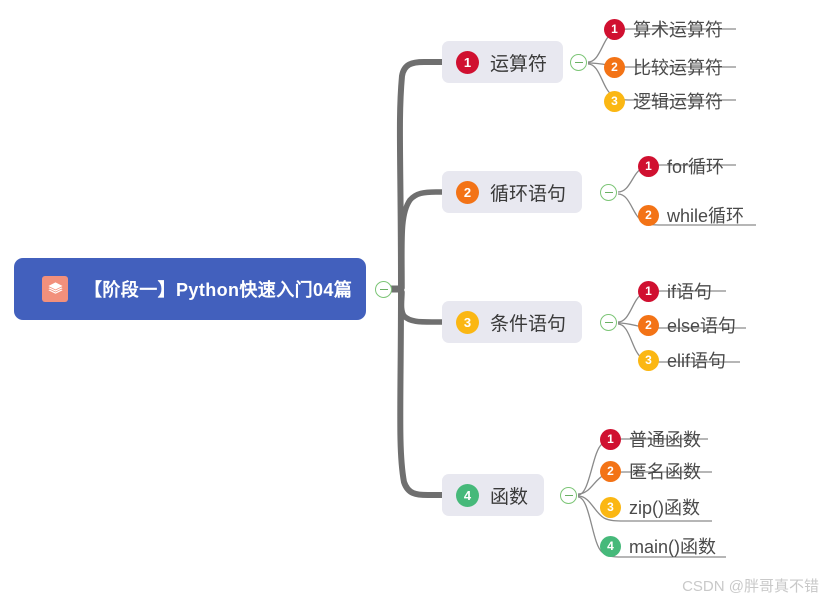  I want to click on leaf-3-3-label: elif语句, so click(697, 361).